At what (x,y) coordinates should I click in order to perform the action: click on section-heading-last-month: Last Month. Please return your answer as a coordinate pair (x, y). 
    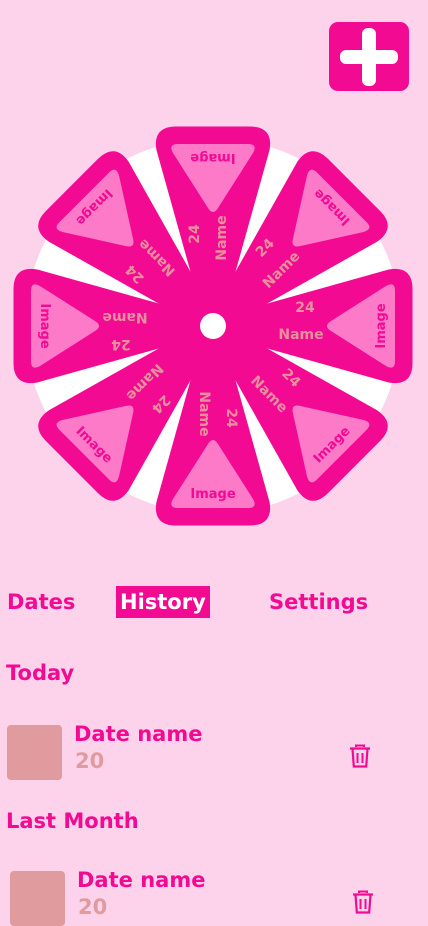
    Looking at the image, I should click on (72, 821).